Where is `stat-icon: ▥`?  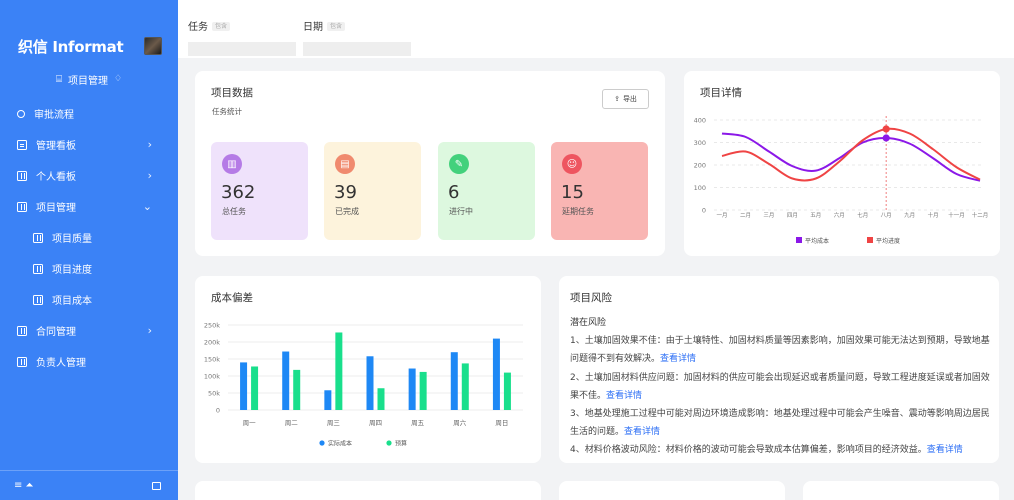 stat-icon: ▥ is located at coordinates (232, 164).